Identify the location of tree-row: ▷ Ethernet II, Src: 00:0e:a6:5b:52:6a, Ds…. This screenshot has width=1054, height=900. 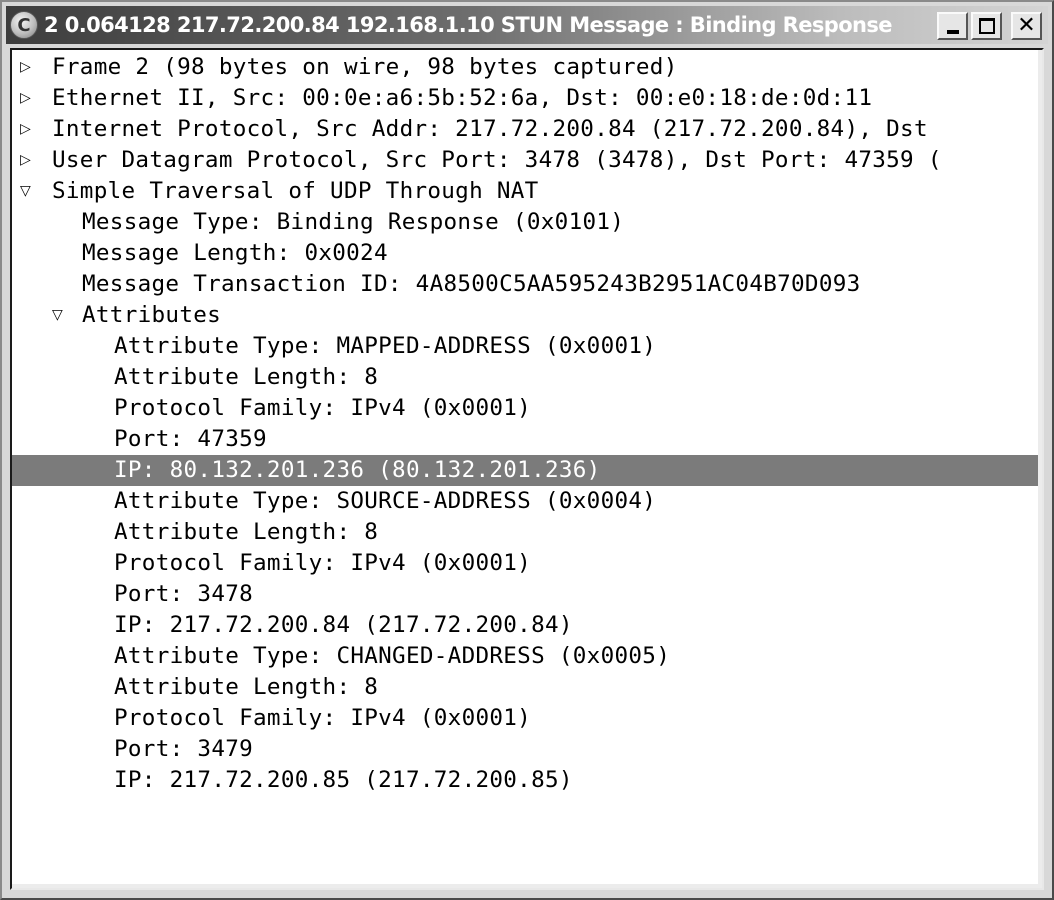
(525, 98).